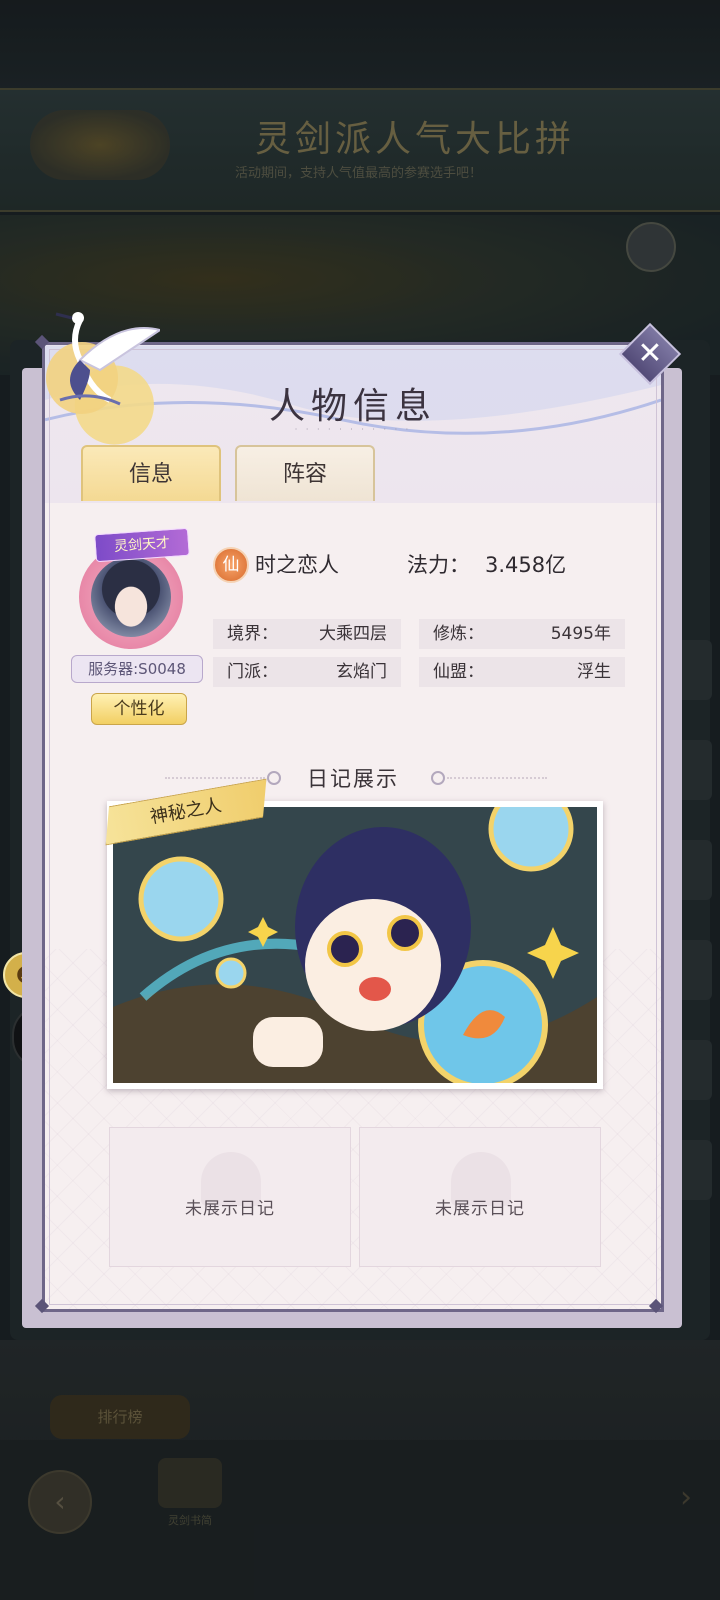  Describe the element at coordinates (526, 565) in the screenshot. I see `power-value: 3.458亿` at that location.